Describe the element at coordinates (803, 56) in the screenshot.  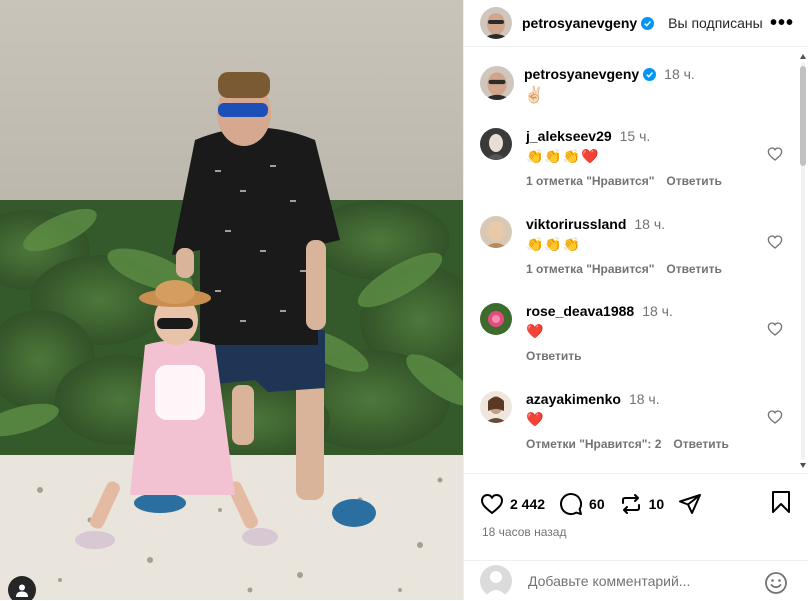
I see `scroll-up-arrow` at that location.